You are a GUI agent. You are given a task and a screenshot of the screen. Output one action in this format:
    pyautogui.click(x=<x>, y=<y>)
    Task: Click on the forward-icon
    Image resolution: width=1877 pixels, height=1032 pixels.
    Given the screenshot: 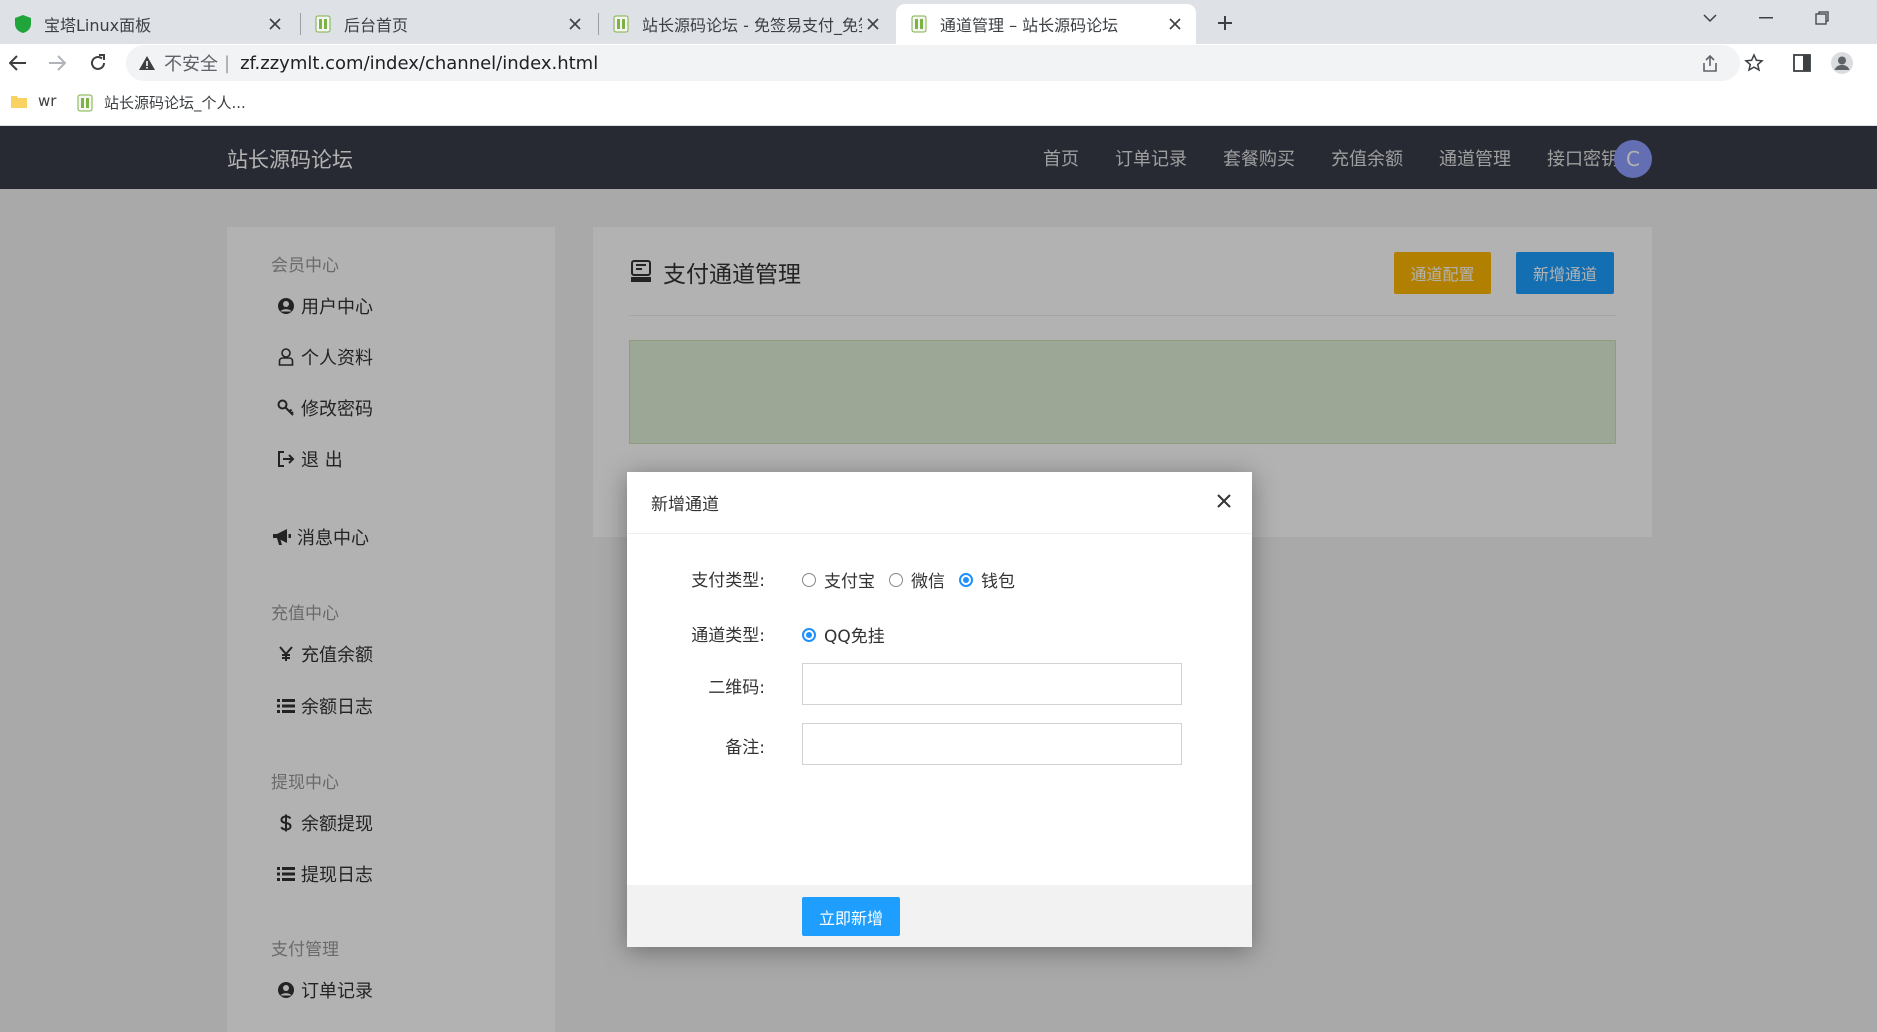 What is the action you would take?
    pyautogui.click(x=57, y=63)
    